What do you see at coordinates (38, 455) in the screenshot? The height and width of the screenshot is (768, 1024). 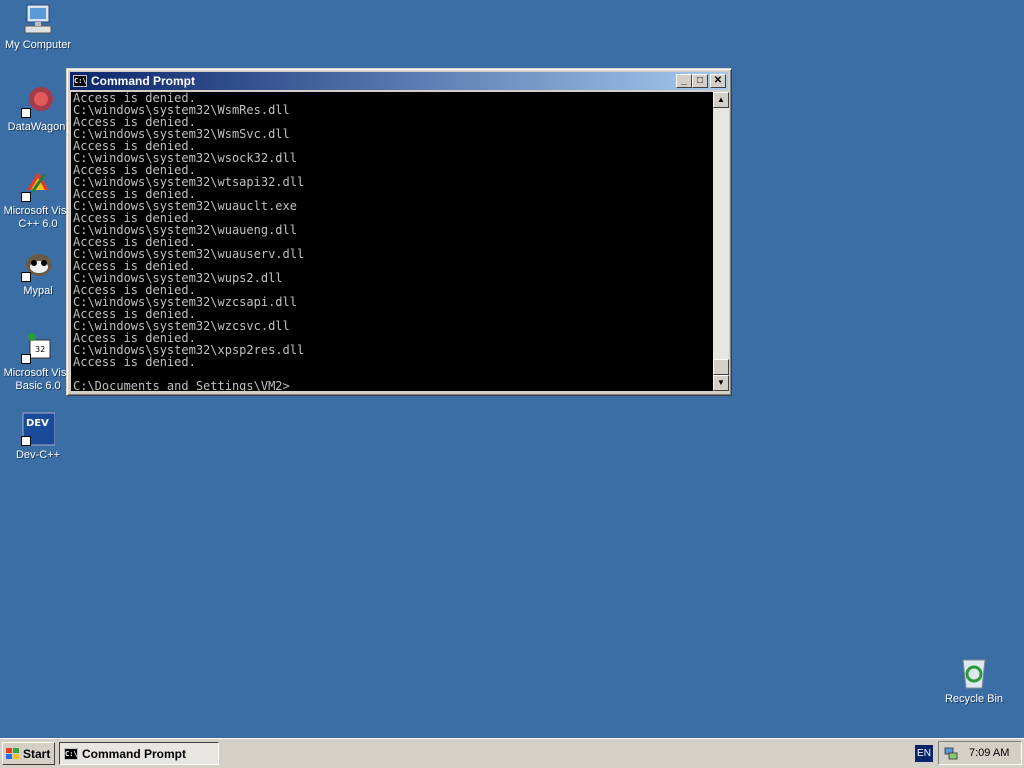 I see `desktop-icon-label: Dev-C++` at bounding box center [38, 455].